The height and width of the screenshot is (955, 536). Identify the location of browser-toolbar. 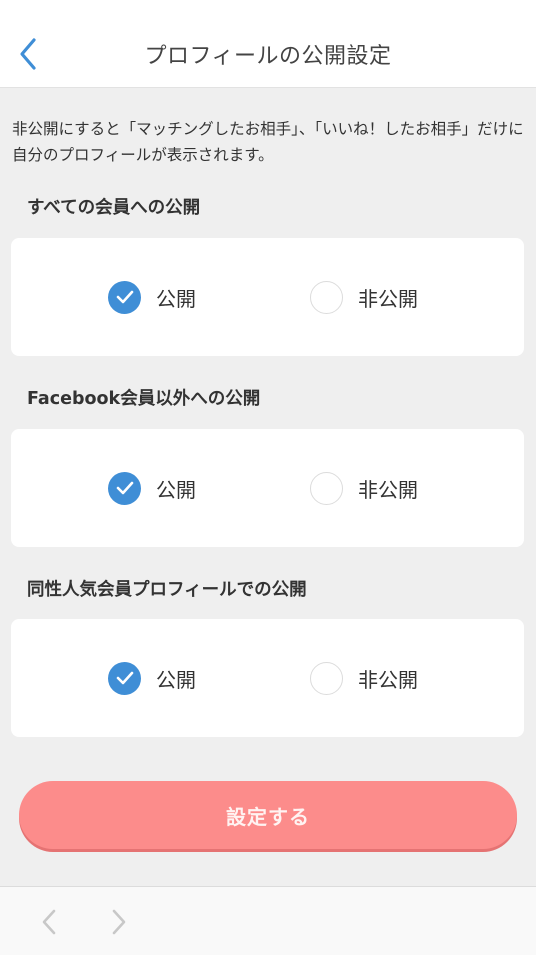
(268, 920).